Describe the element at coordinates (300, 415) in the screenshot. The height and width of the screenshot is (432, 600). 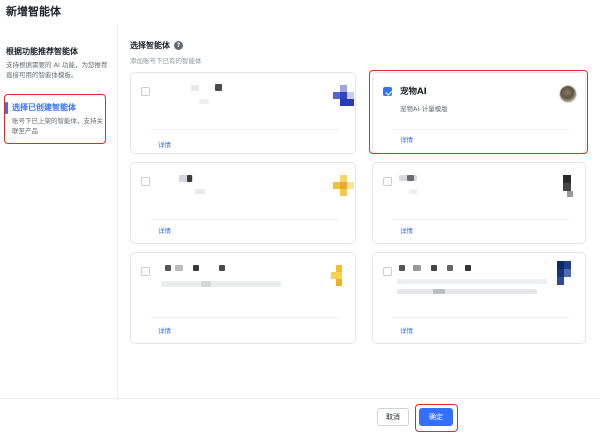
I see `dialog-footer: 取消 确定` at that location.